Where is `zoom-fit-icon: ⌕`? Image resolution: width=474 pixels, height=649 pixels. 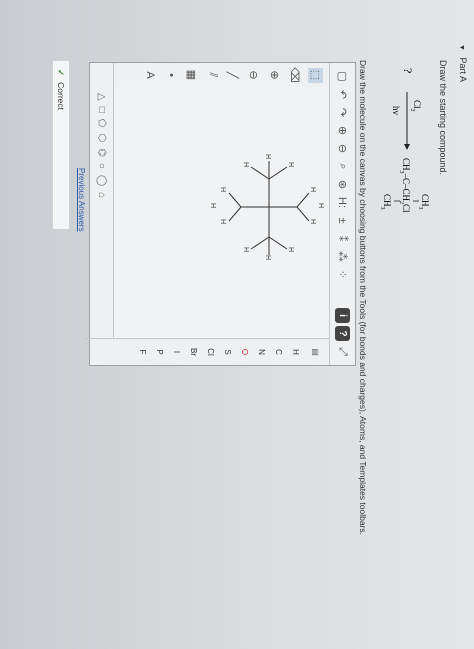 zoom-fit-icon: ⌕ is located at coordinates (342, 166).